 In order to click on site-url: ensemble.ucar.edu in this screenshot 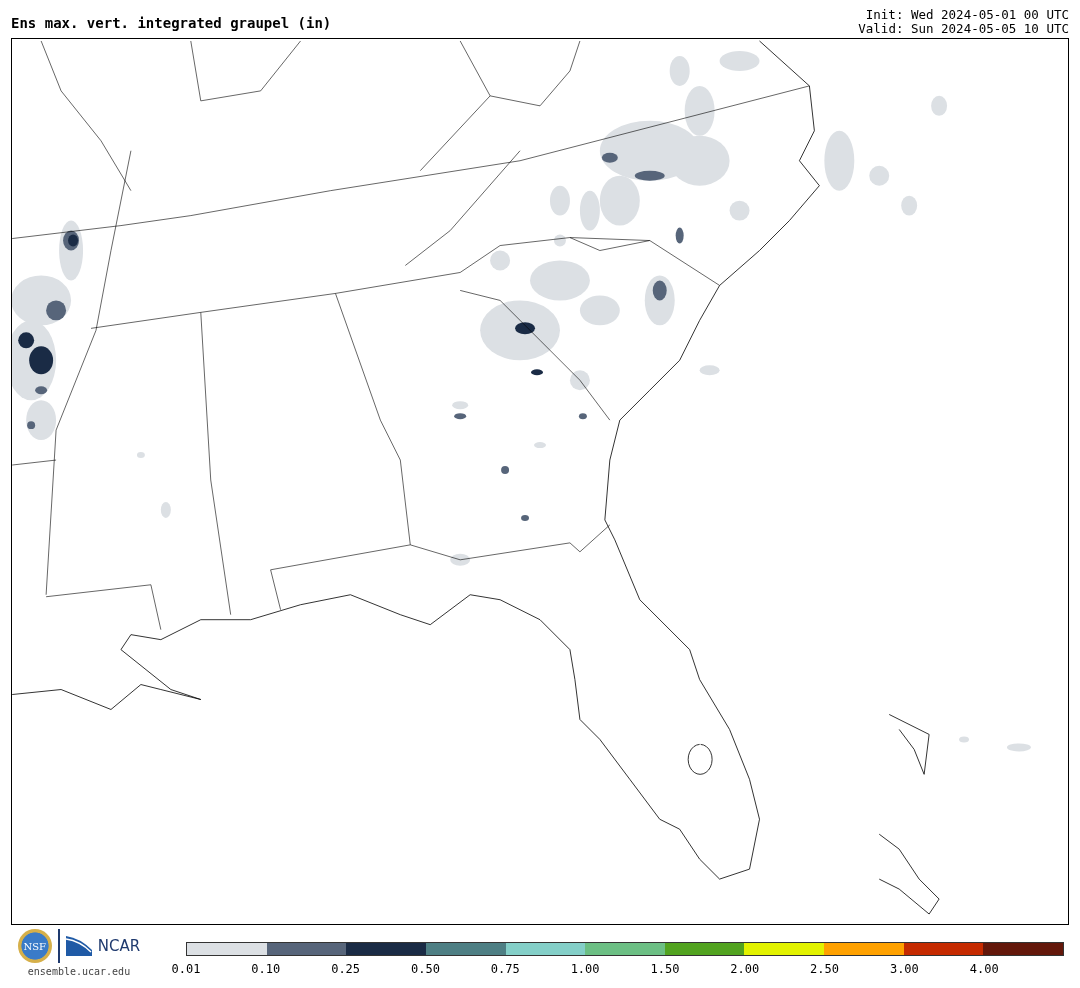, I will do `click(79, 971)`.